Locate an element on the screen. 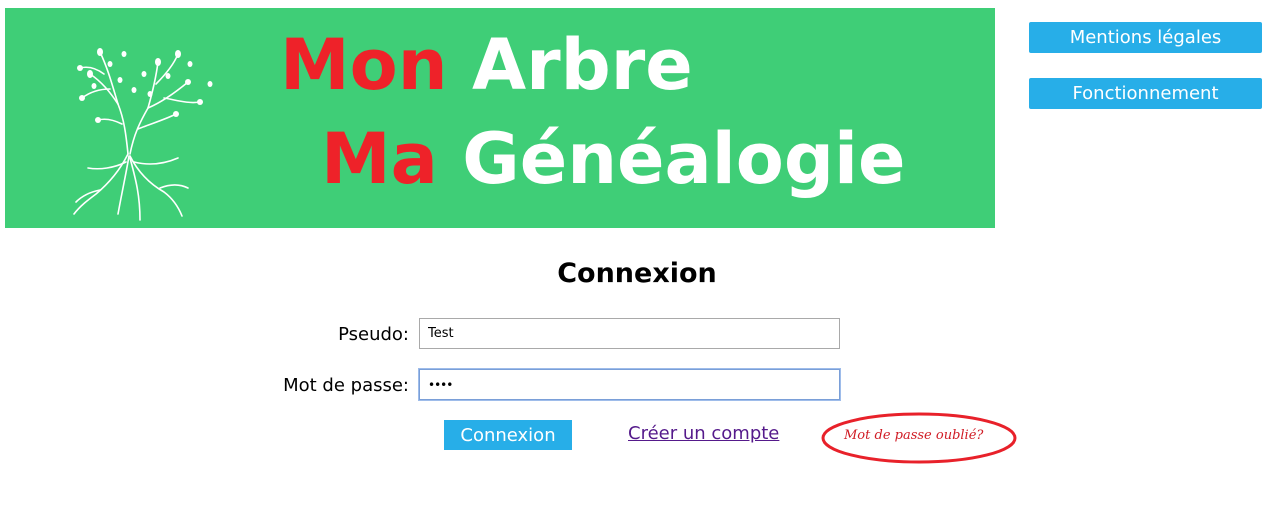 The height and width of the screenshot is (526, 1274). password-label: Mot de passe: is located at coordinates (346, 385).